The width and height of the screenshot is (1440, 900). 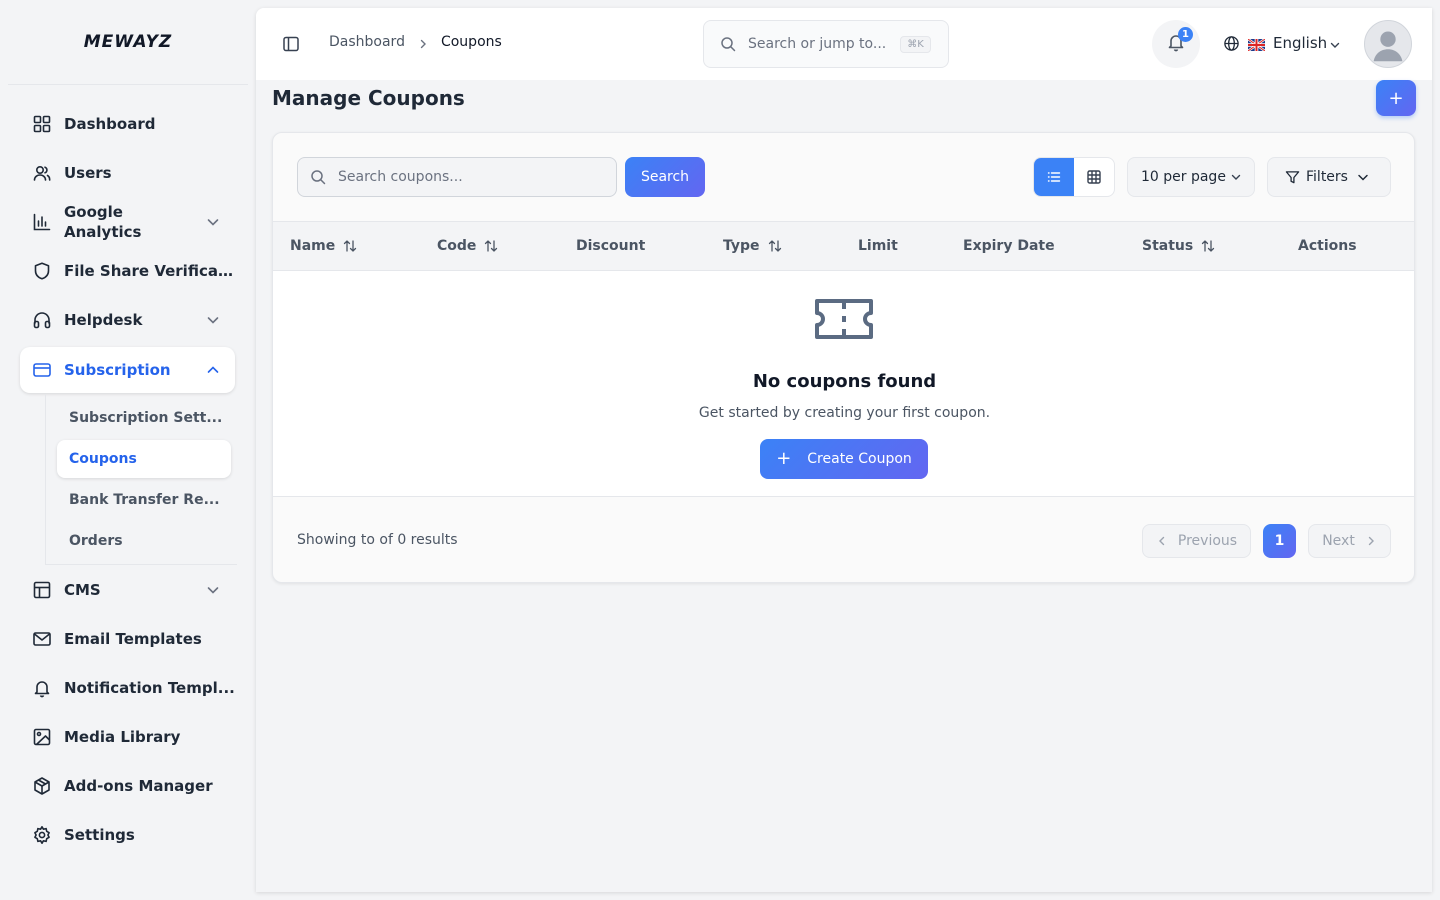 I want to click on user-avatar, so click(x=1388, y=44).